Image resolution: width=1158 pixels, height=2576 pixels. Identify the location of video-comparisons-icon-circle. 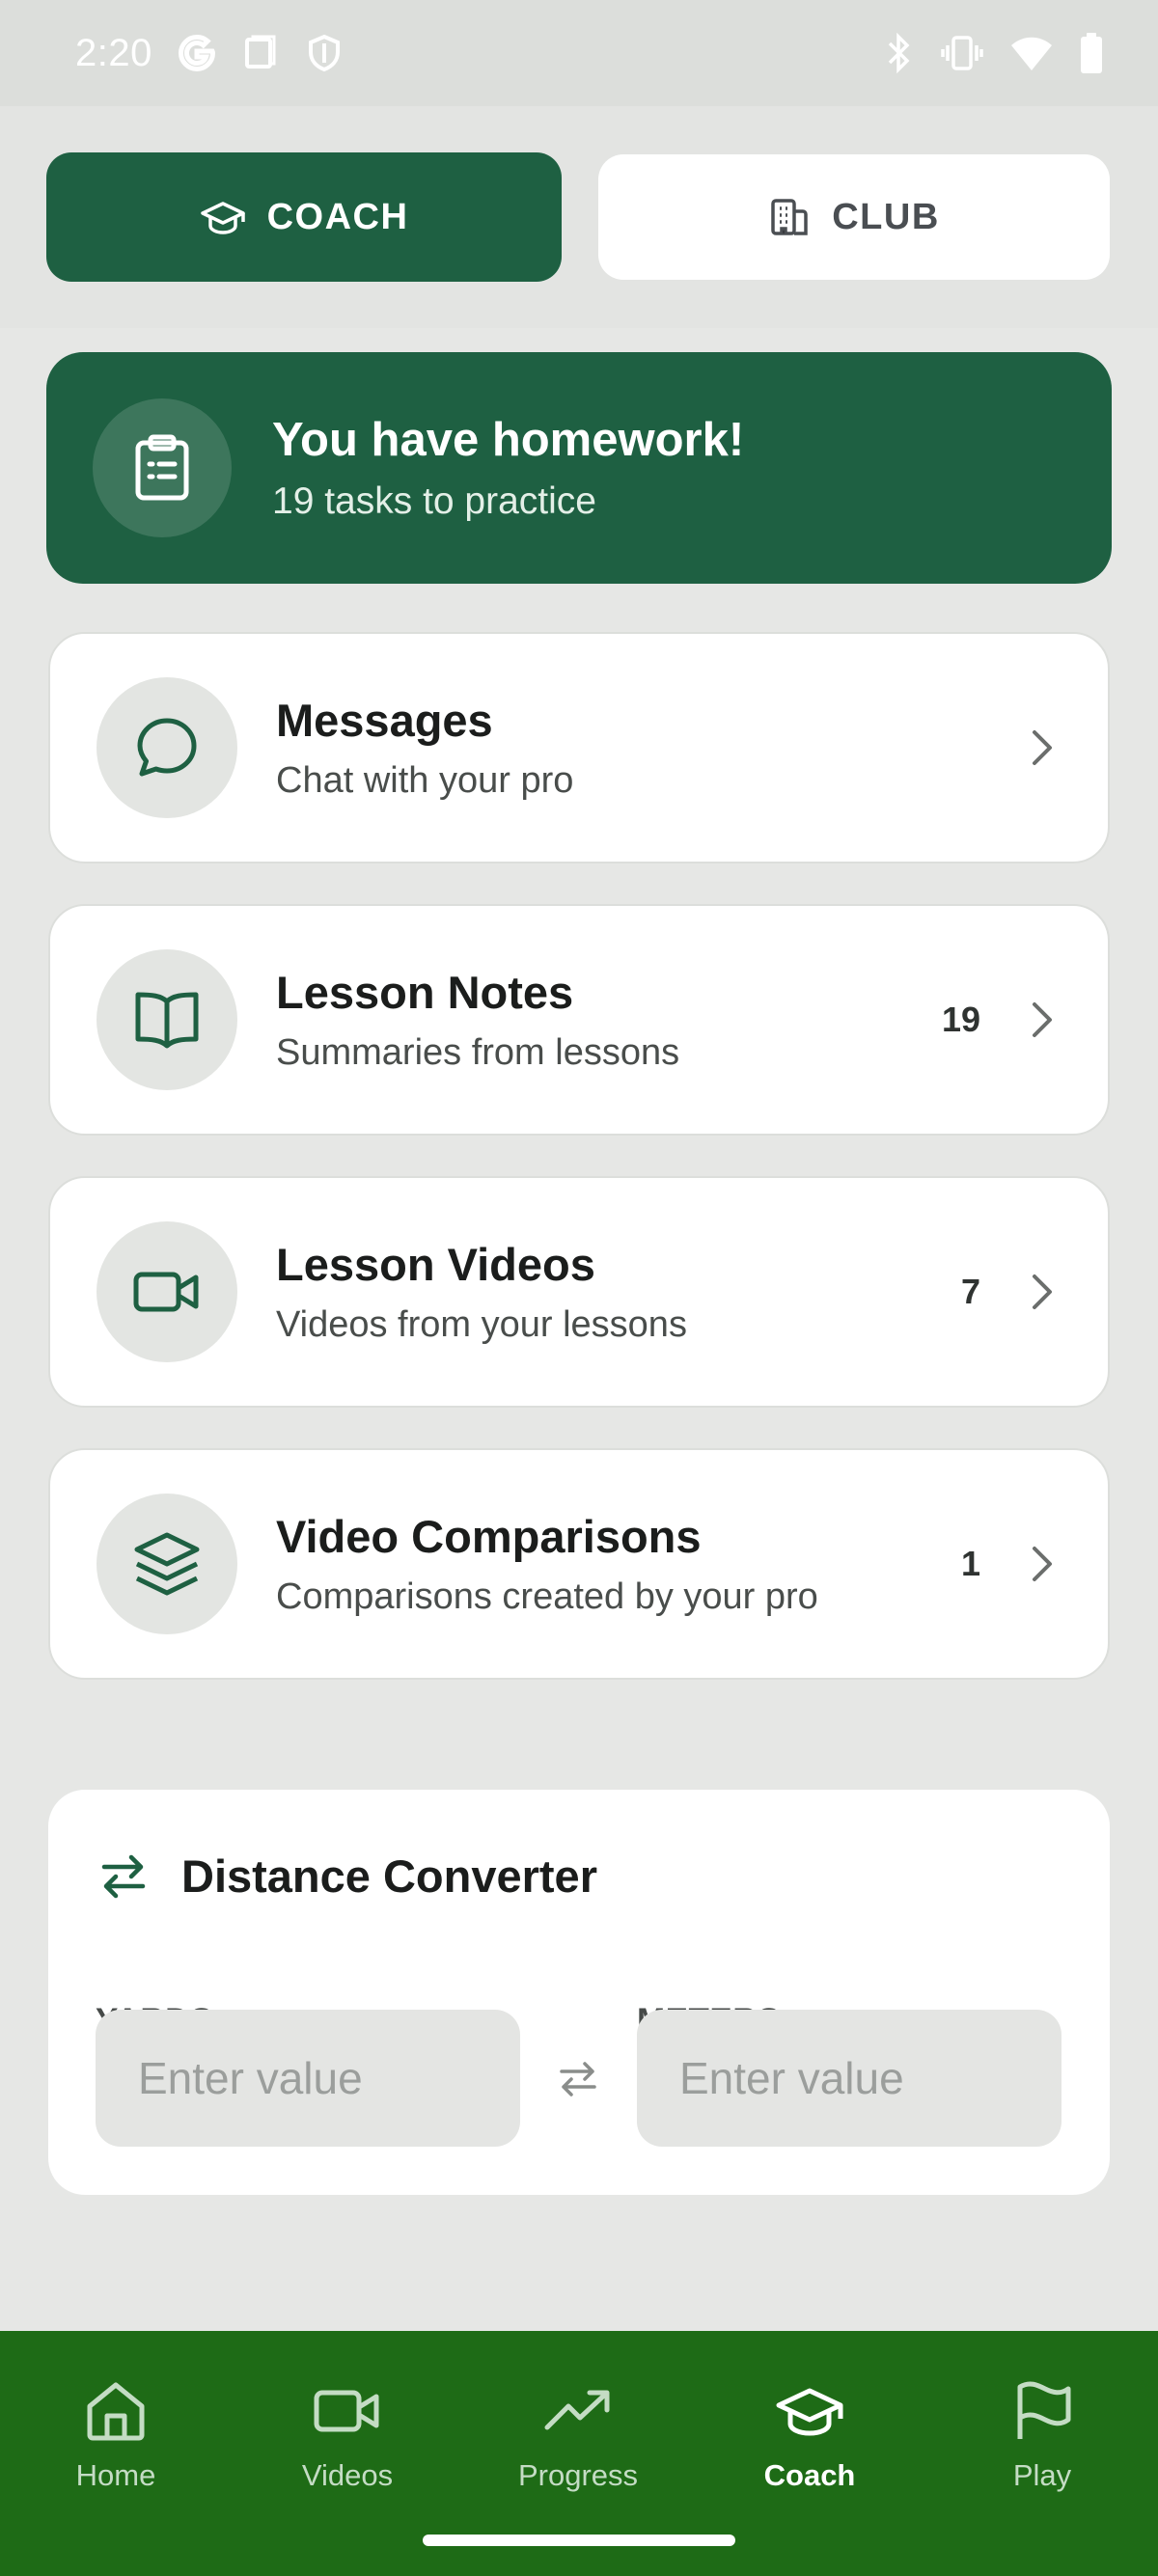
(166, 1564).